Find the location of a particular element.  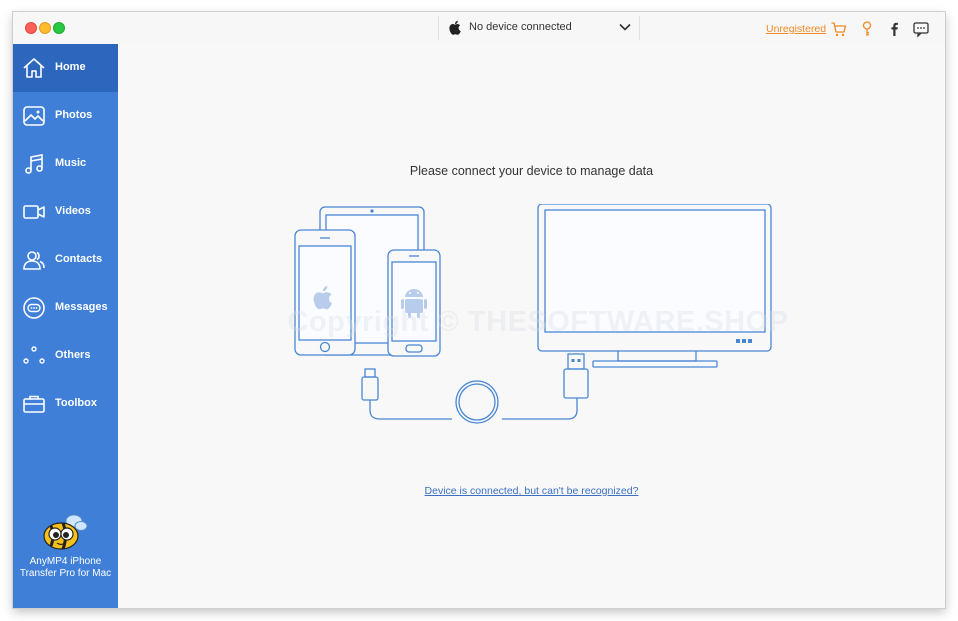

sidebar-item-label: Others is located at coordinates (73, 355).